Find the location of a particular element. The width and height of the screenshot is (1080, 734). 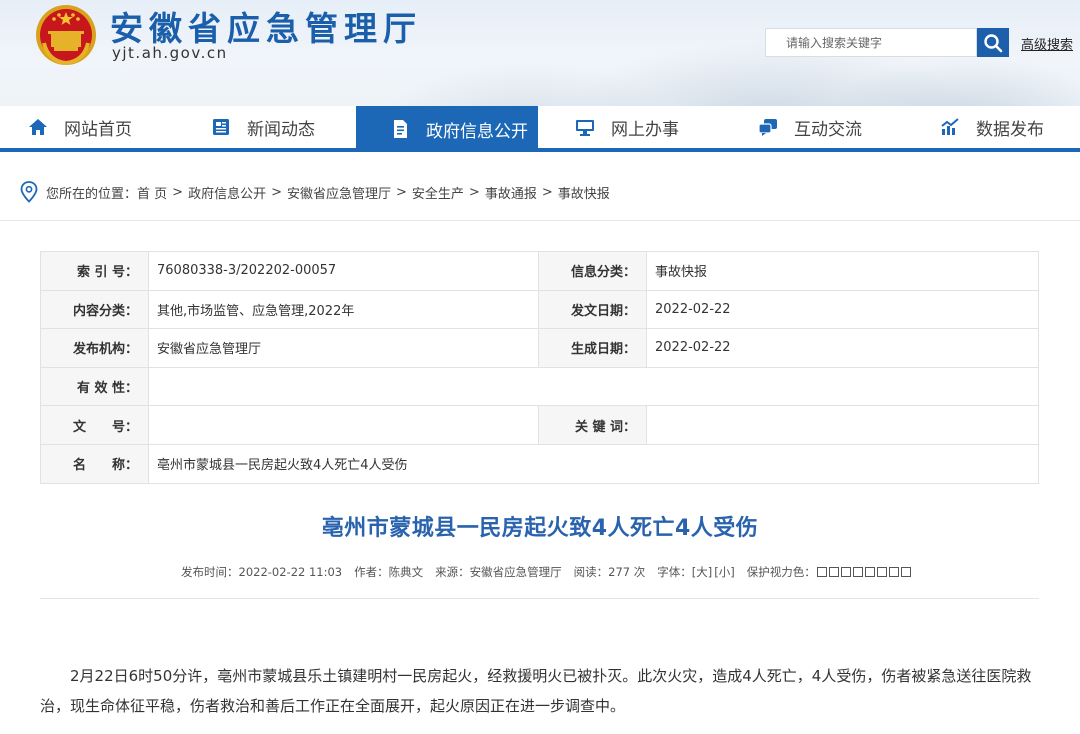

location-pin-icon is located at coordinates (29, 192).